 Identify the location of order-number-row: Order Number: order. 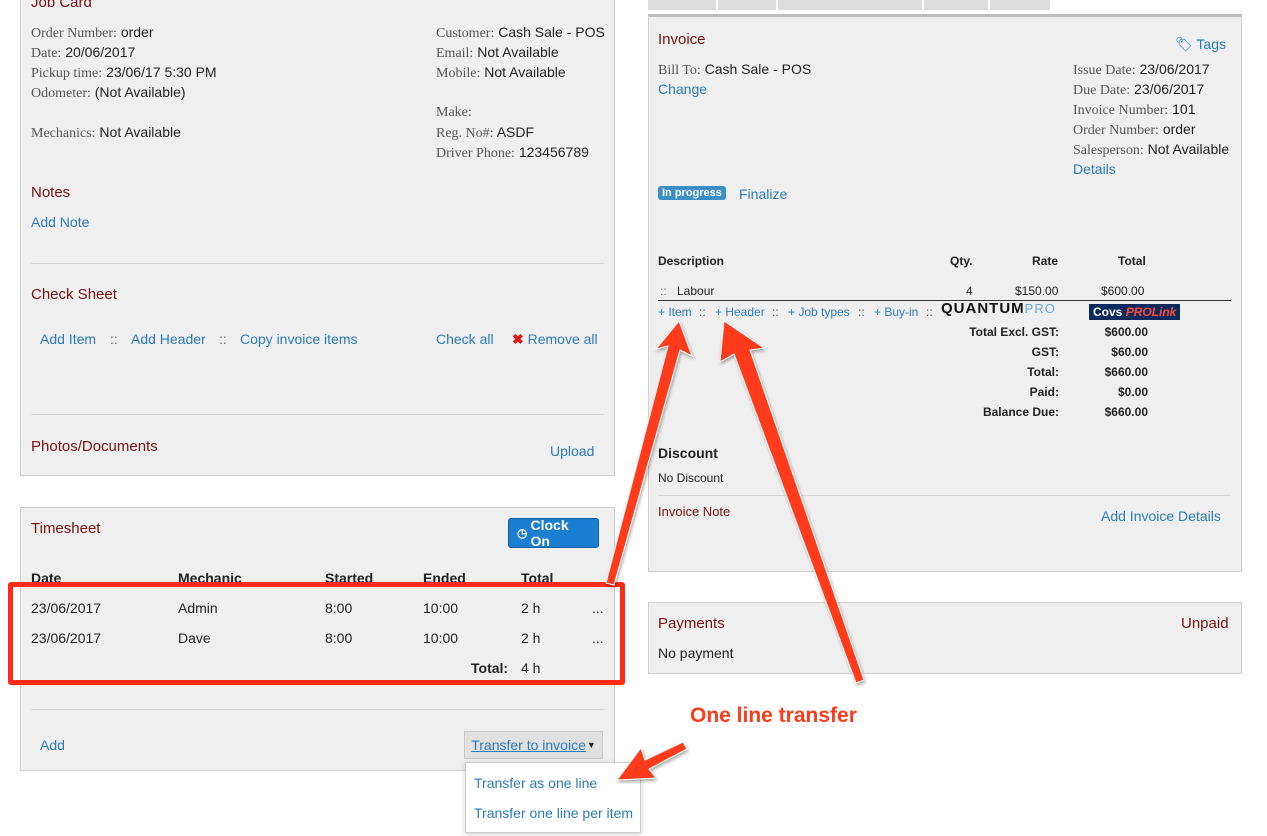
(92, 33).